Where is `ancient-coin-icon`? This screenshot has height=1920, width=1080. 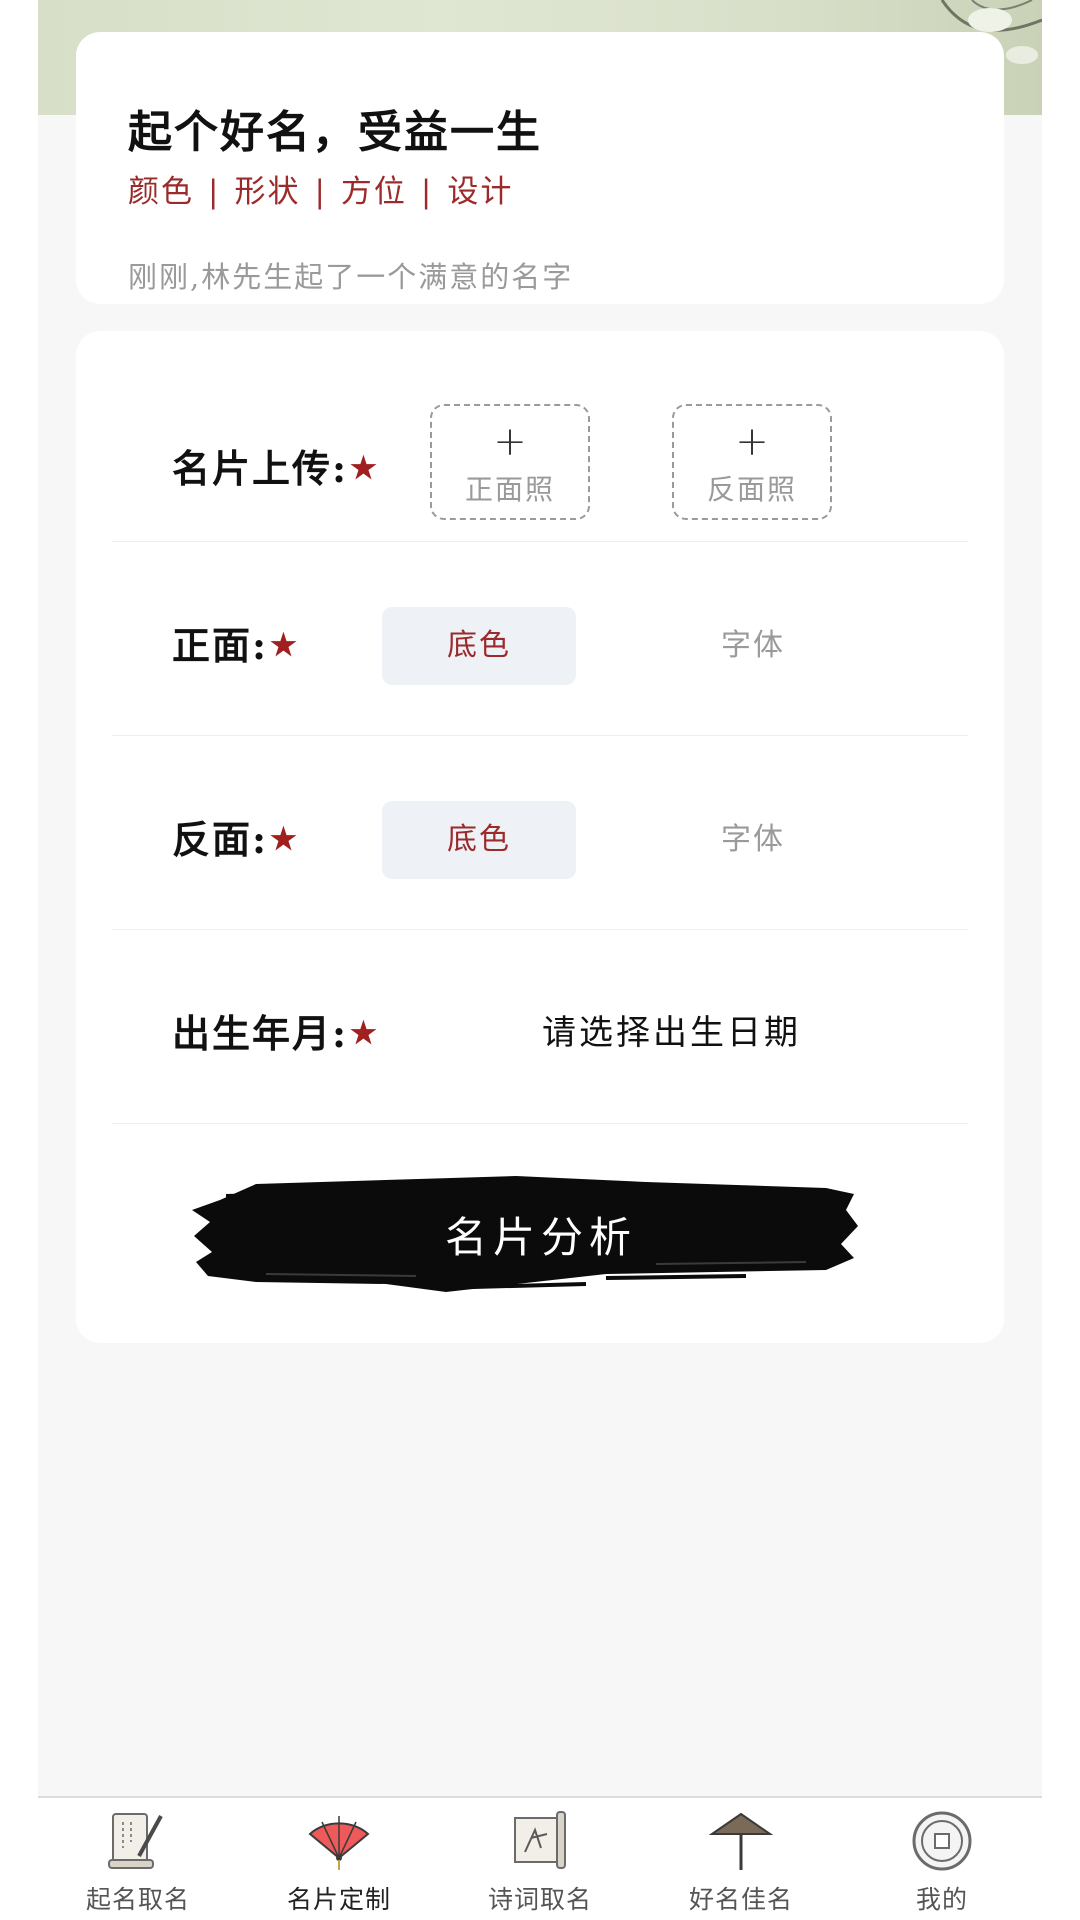 ancient-coin-icon is located at coordinates (942, 1841).